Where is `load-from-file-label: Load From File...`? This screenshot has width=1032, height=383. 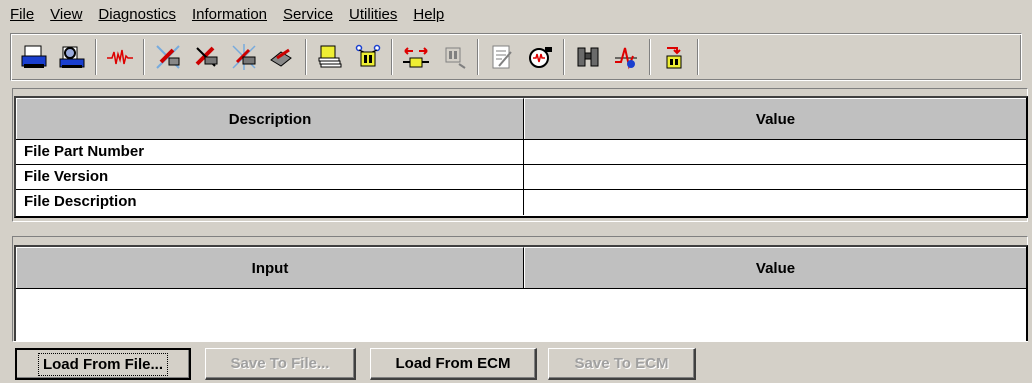 load-from-file-label: Load From File... is located at coordinates (103, 364).